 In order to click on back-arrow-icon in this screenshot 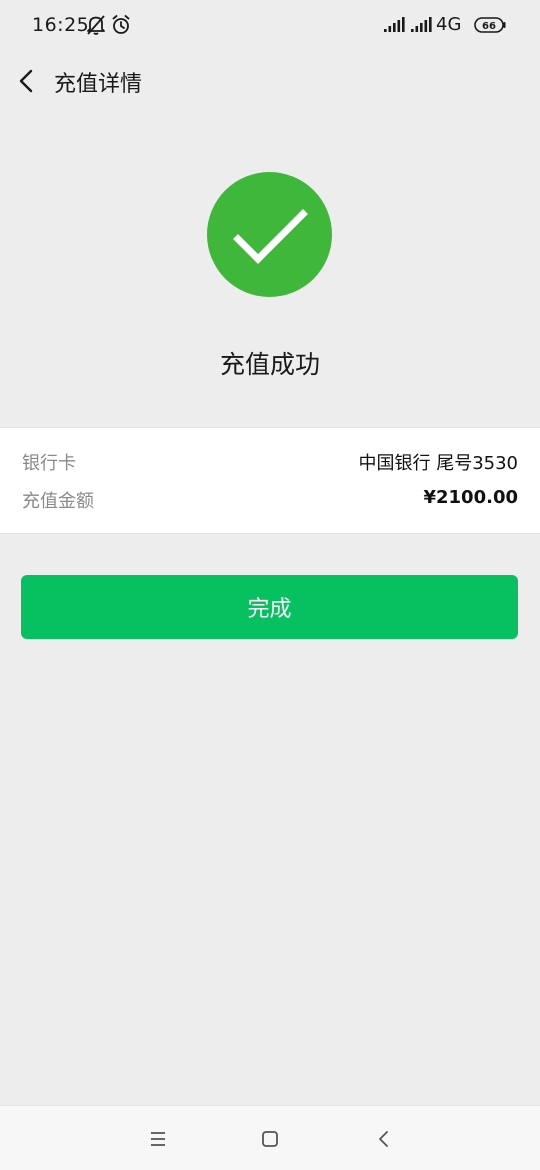, I will do `click(26, 81)`.